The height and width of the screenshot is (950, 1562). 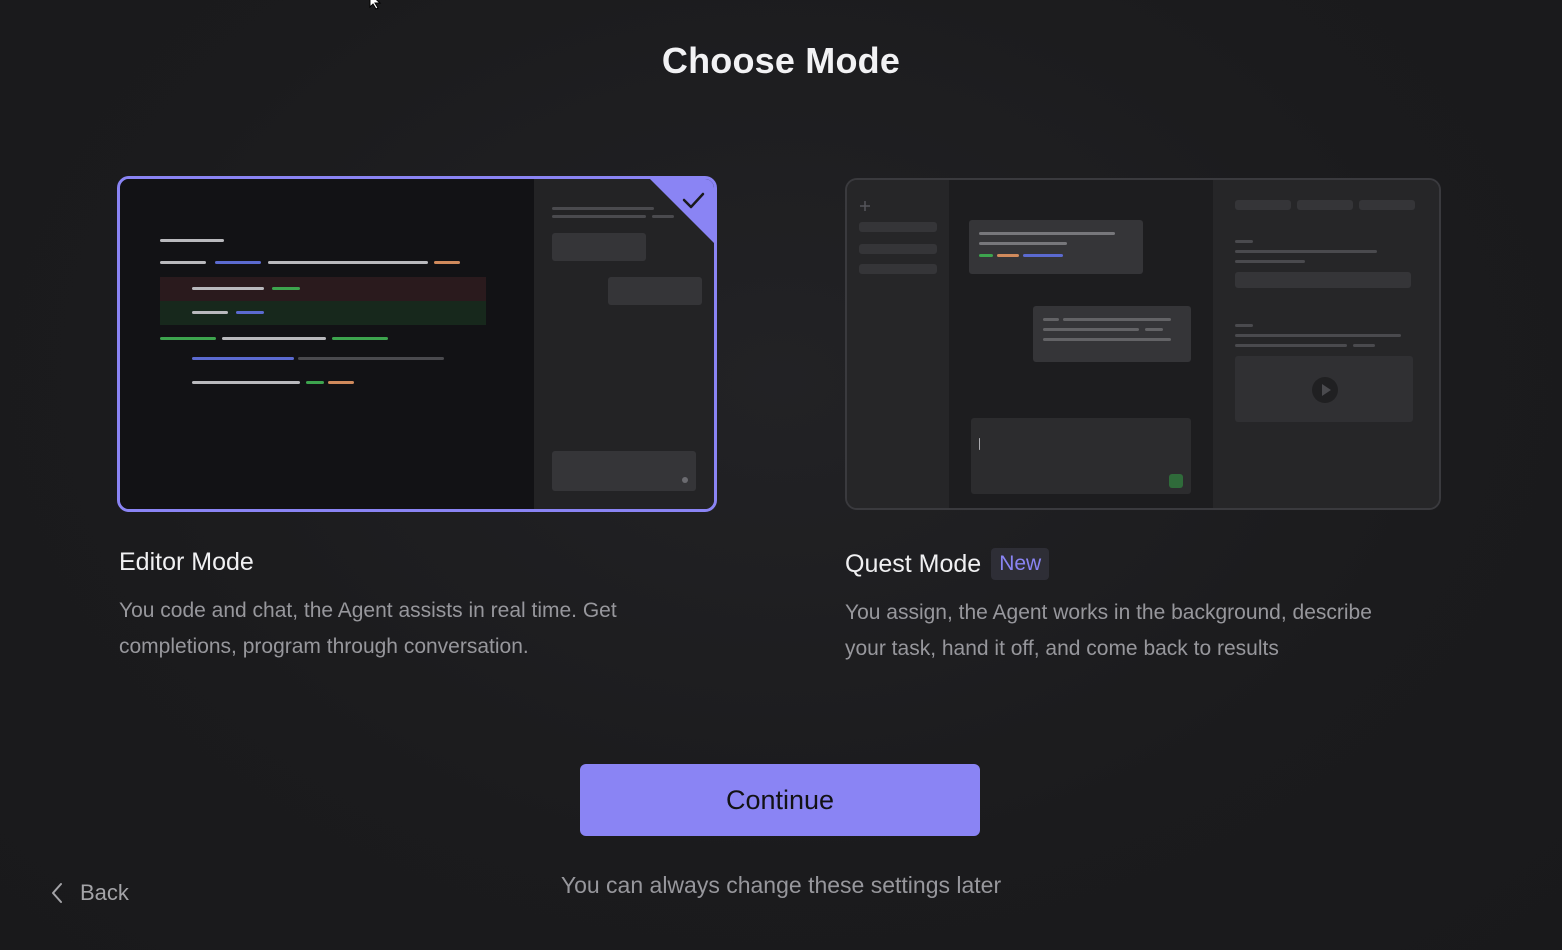 What do you see at coordinates (1326, 344) in the screenshot?
I see `quest-results-preview` at bounding box center [1326, 344].